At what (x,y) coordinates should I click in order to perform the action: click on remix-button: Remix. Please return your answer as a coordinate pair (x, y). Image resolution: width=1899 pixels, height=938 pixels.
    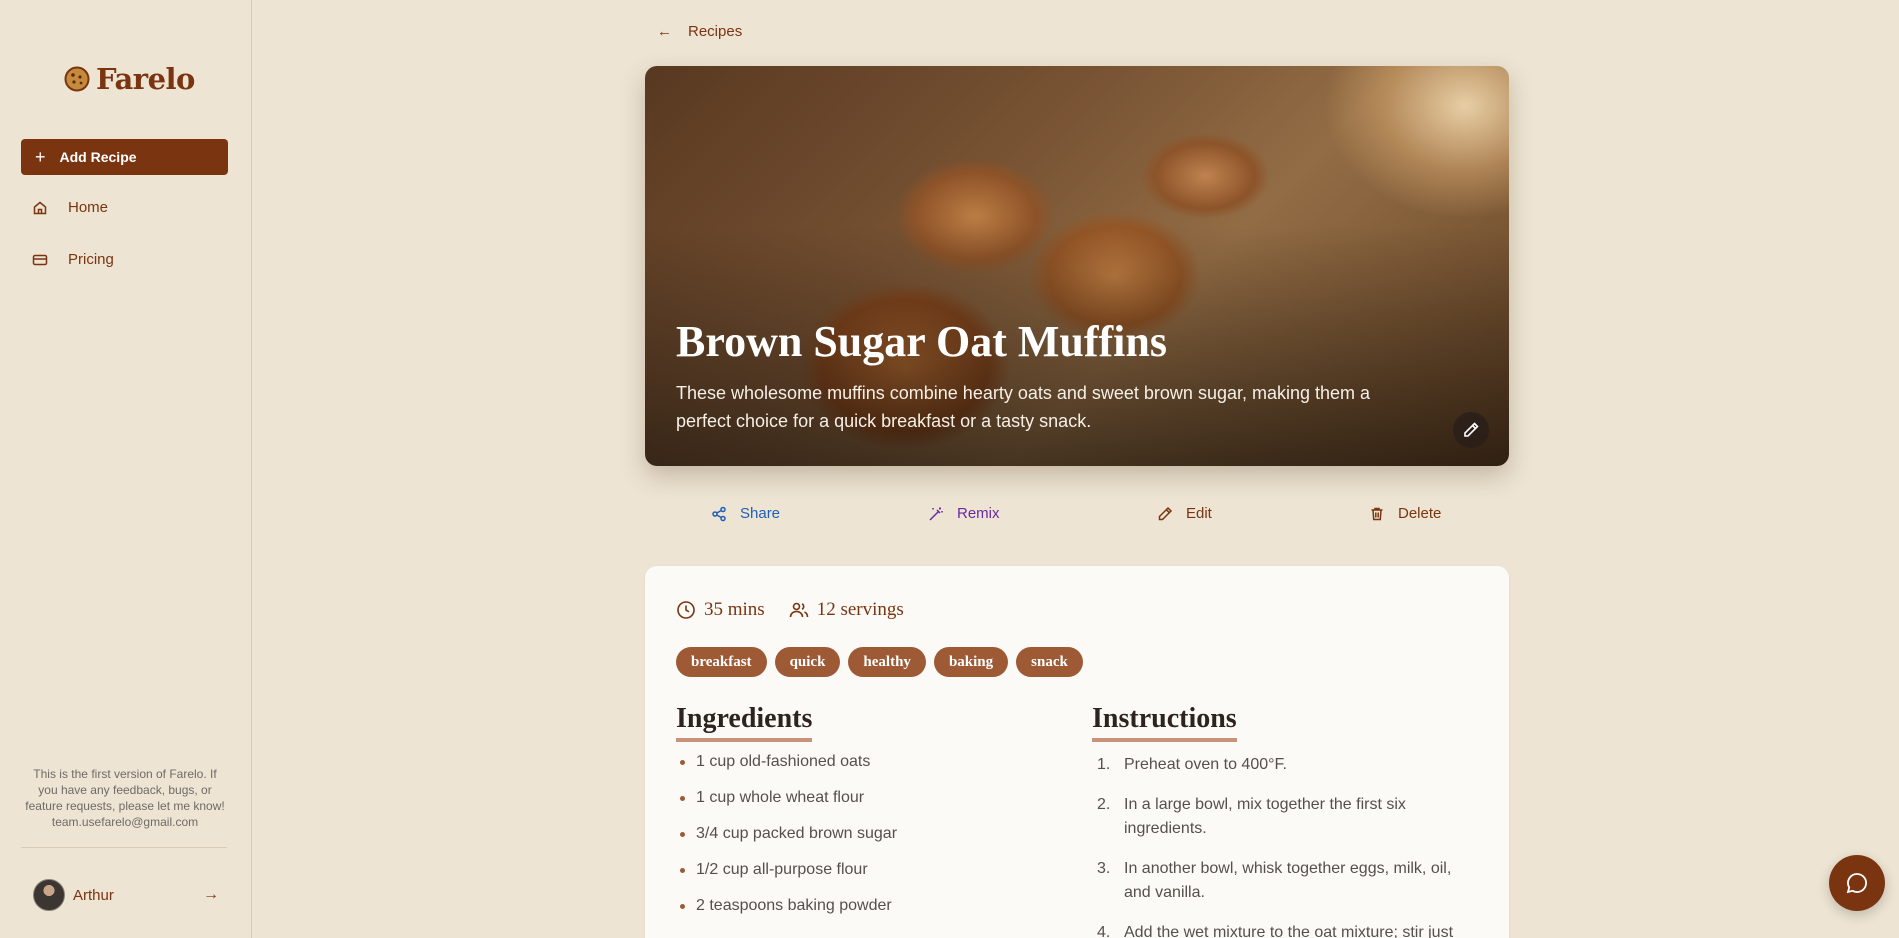
    Looking at the image, I should click on (964, 513).